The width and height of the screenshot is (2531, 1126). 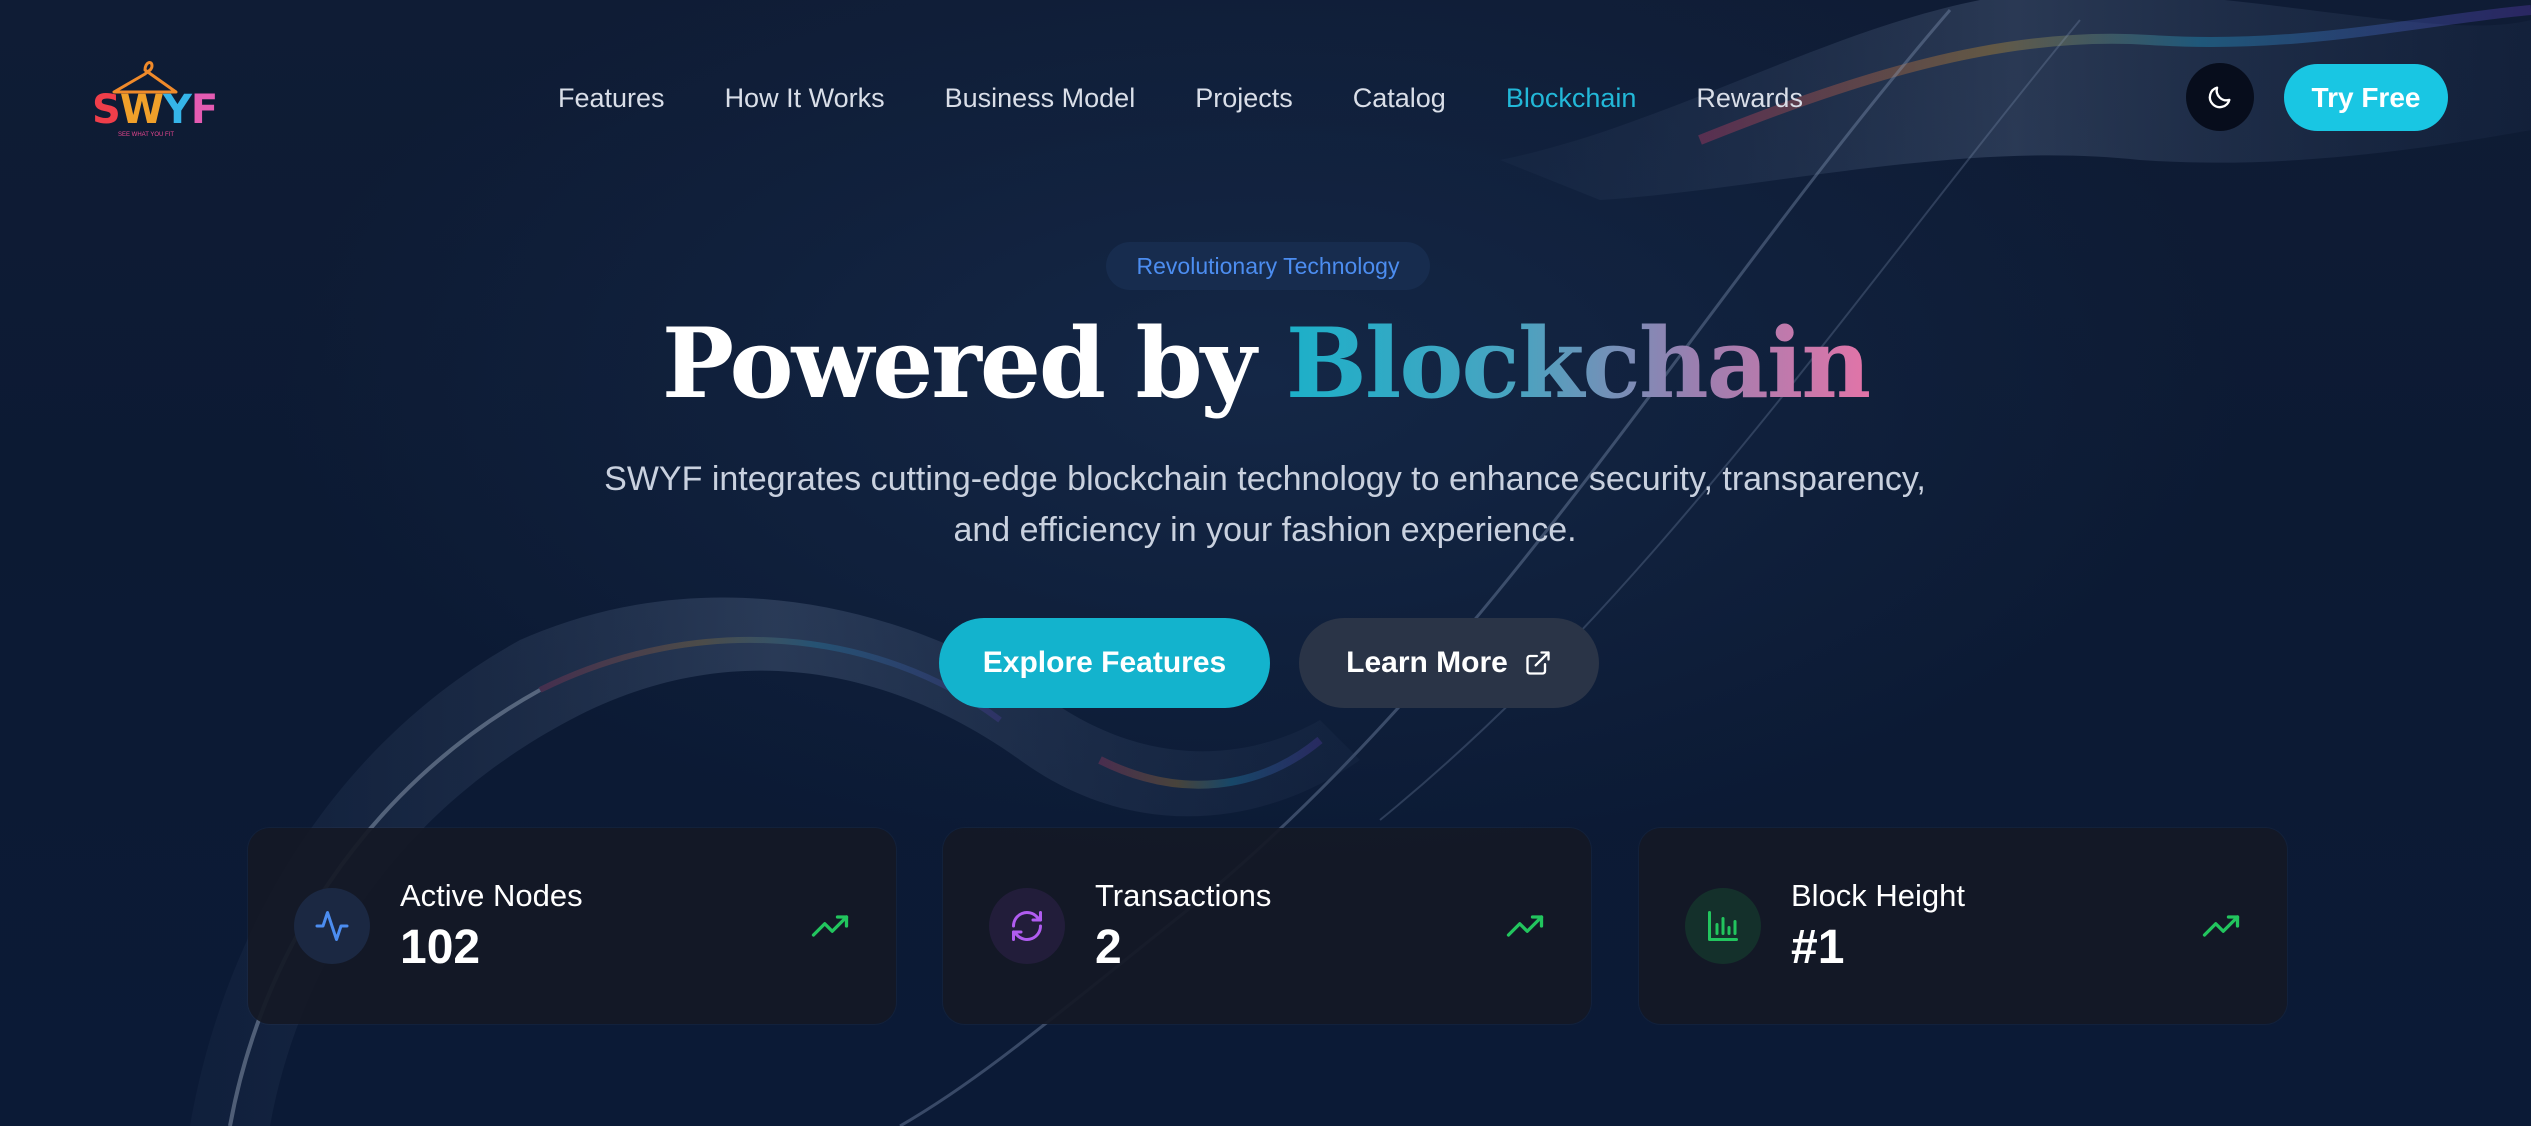 I want to click on nav-item-business-model: Business Model, so click(x=1040, y=98).